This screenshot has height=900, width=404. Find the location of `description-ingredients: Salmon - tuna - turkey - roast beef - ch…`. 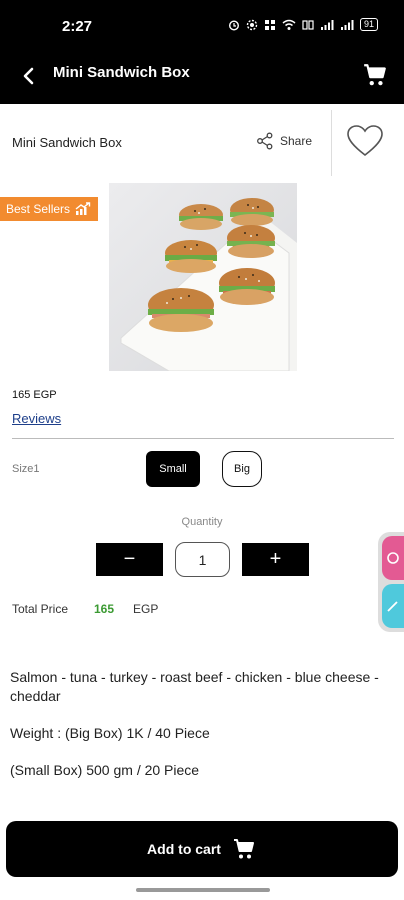

description-ingredients: Salmon - tuna - turkey - roast beef - ch… is located at coordinates (194, 686).